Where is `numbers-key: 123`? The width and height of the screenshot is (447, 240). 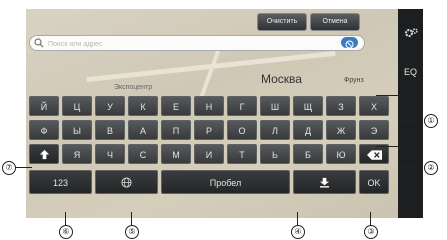 numbers-key: 123 is located at coordinates (60, 182).